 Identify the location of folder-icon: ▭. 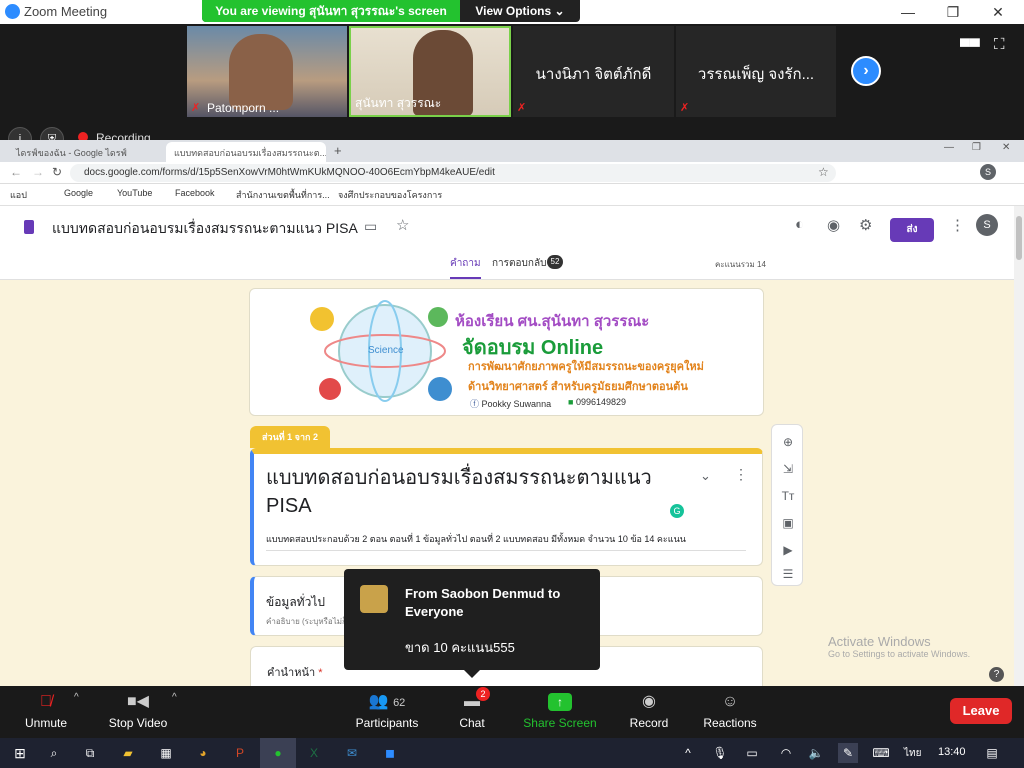
(370, 226).